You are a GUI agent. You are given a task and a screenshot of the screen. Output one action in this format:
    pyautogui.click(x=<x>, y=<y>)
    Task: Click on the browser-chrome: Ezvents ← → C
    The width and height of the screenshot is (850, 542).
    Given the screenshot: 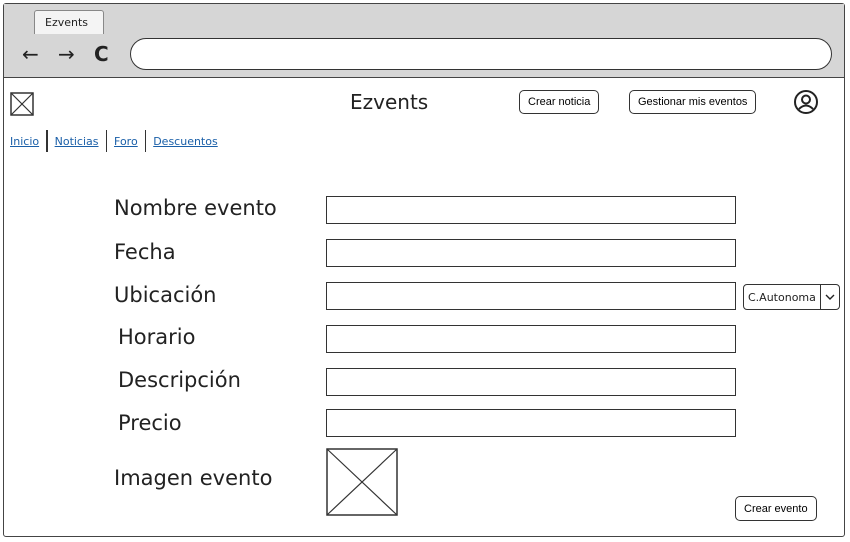 What is the action you would take?
    pyautogui.click(x=424, y=41)
    